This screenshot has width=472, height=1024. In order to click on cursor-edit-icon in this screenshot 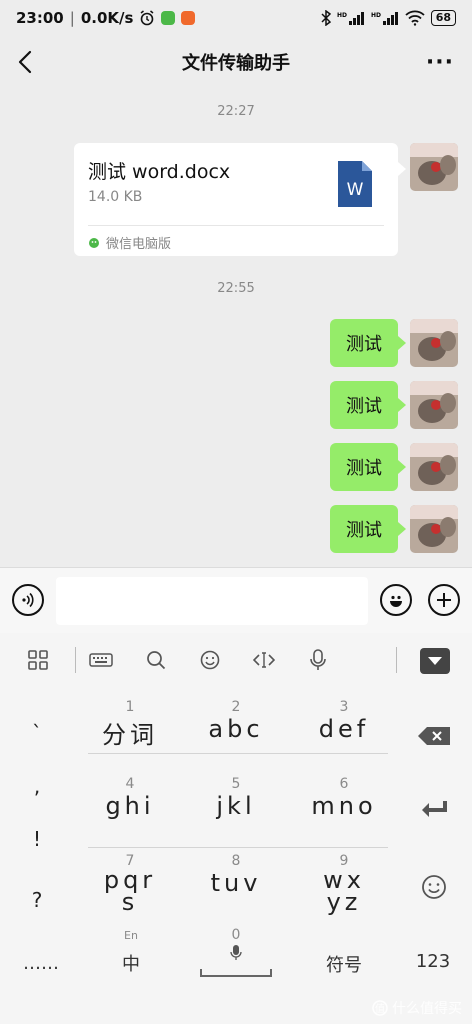, I will do `click(264, 660)`.